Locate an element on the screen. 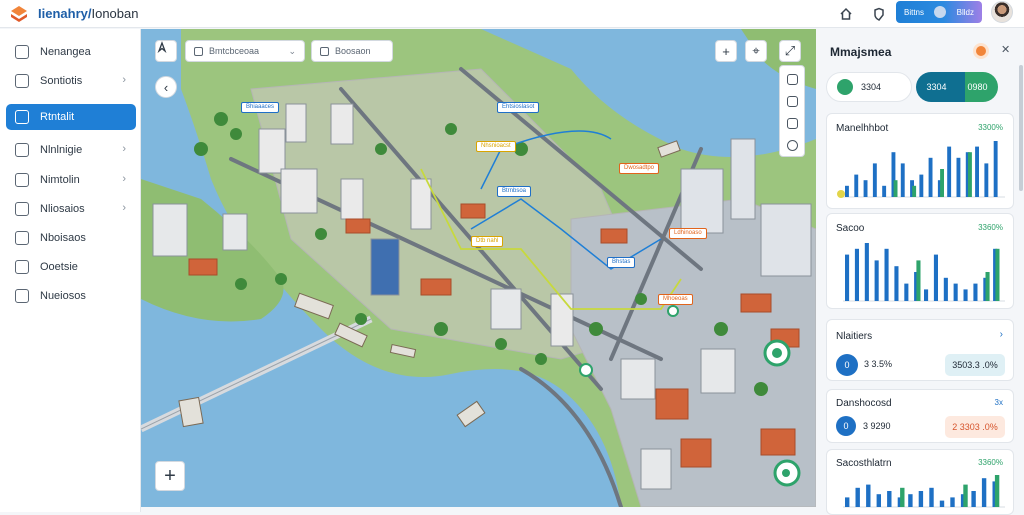 This screenshot has height=515, width=1024. map-label-7: Ldhinoaso is located at coordinates (688, 233).